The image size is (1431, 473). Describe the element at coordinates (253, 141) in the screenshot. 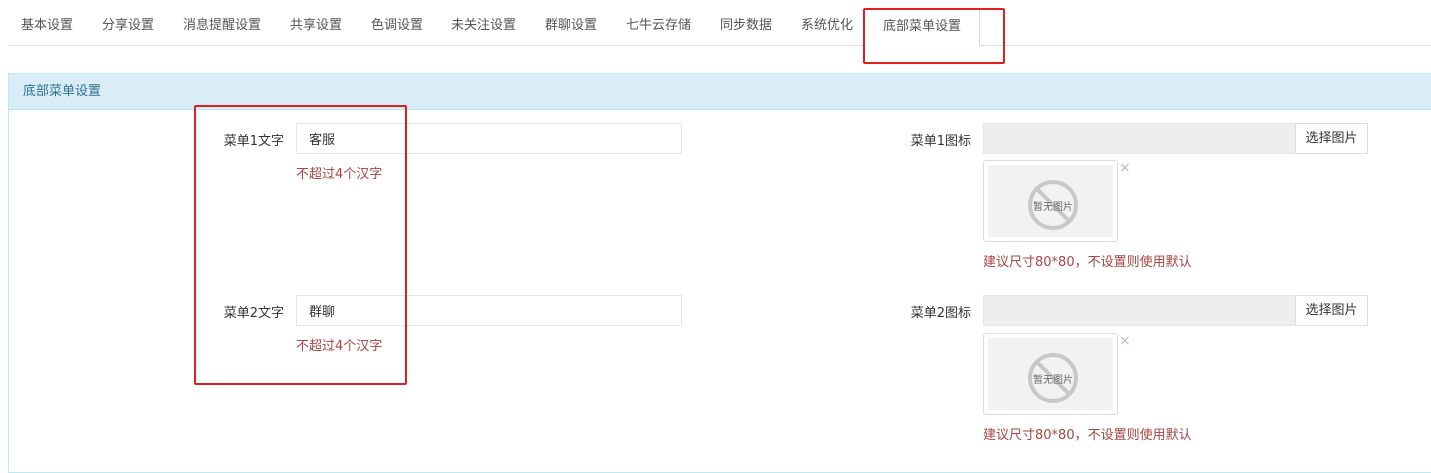

I see `menu1-text-label: 菜单1文字` at that location.